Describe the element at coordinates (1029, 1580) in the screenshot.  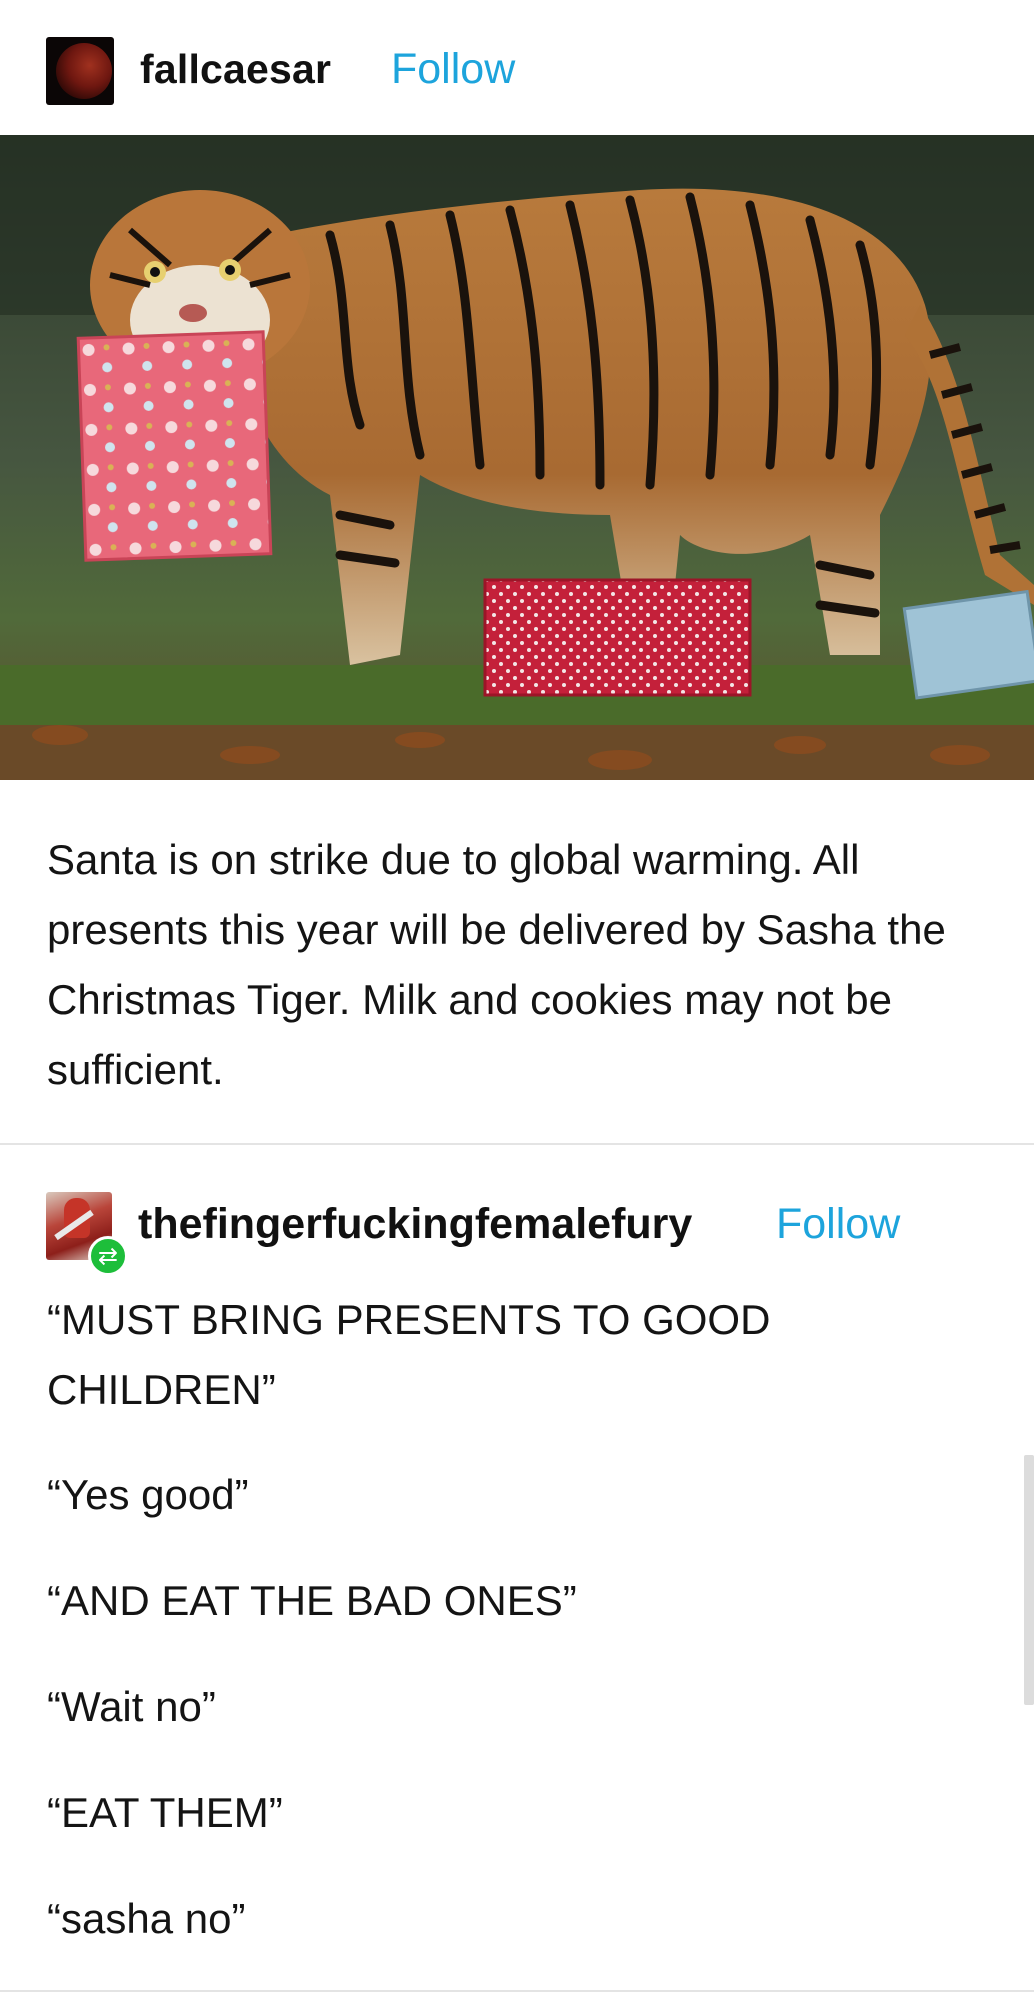
I see `scrollbar` at that location.